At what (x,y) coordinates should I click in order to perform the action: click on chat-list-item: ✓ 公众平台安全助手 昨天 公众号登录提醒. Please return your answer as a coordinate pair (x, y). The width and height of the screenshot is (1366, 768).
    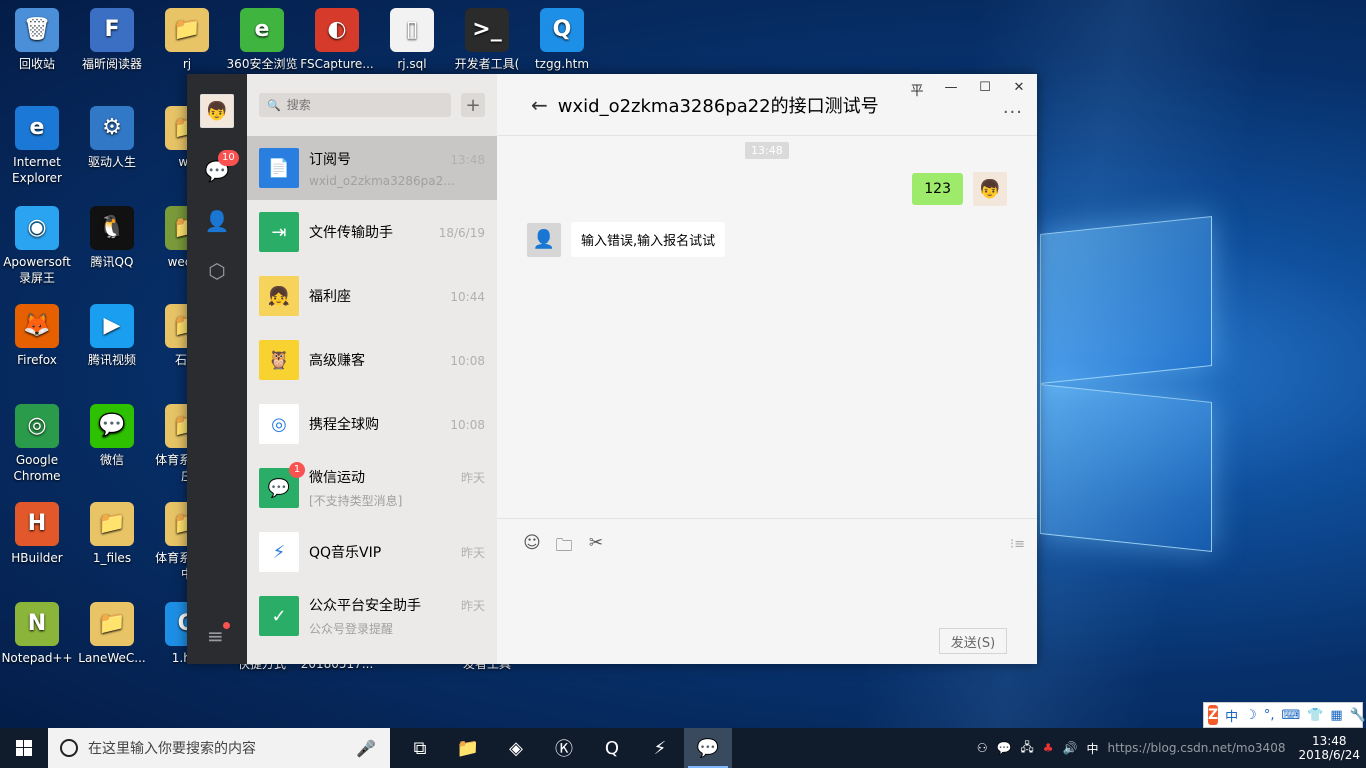
    Looking at the image, I should click on (372, 616).